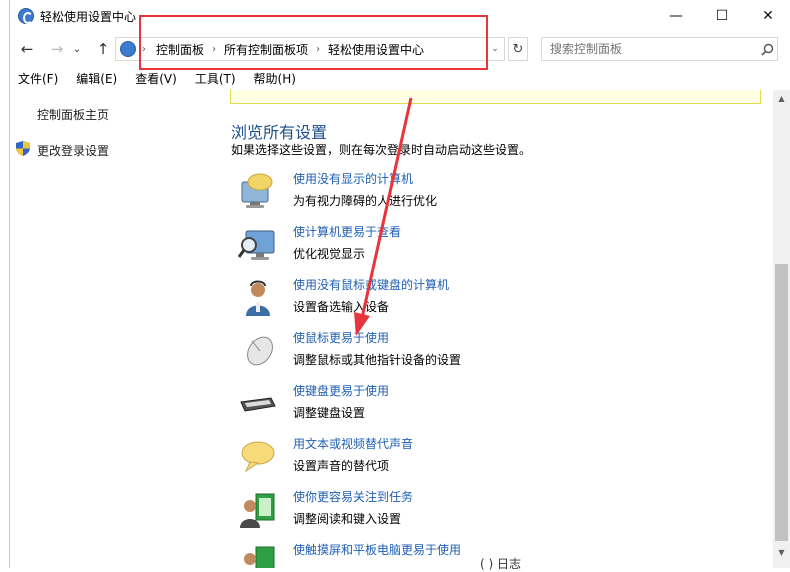 Image resolution: width=790 pixels, height=572 pixels. What do you see at coordinates (498, 300) in the screenshot?
I see `list-item: 使用没有鼠标或键盘的计算机 设置备选输入设备` at bounding box center [498, 300].